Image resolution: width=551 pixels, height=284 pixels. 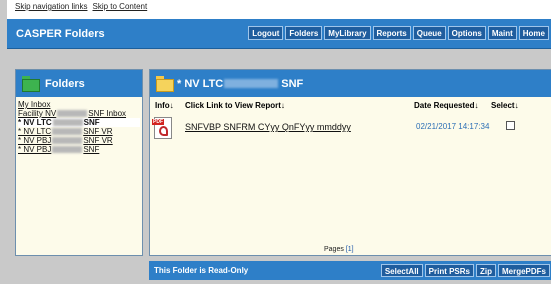 I want to click on folder-item-pbj-snf: * NV PBJ SNF, so click(x=79, y=149).